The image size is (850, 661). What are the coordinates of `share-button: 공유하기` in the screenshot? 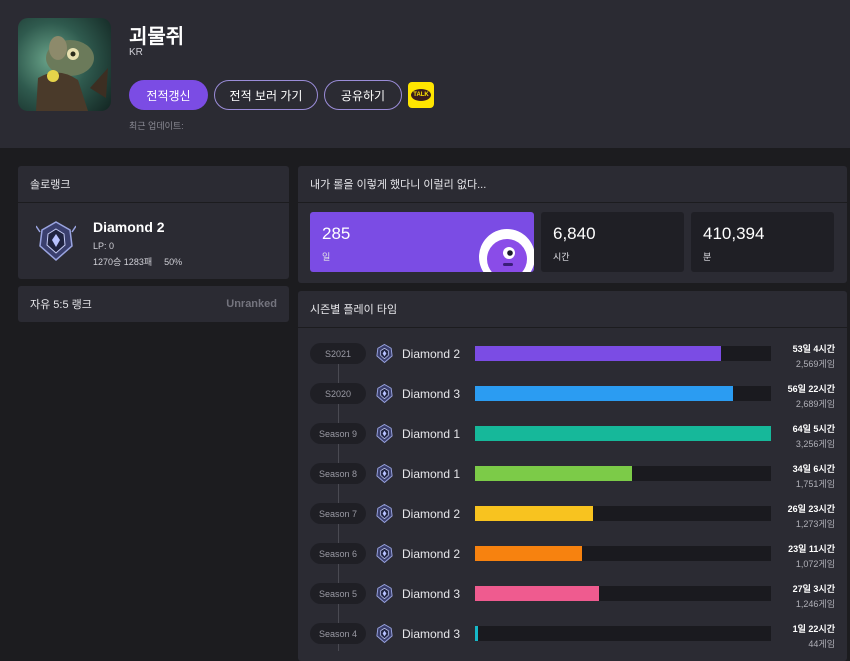 It's located at (363, 95).